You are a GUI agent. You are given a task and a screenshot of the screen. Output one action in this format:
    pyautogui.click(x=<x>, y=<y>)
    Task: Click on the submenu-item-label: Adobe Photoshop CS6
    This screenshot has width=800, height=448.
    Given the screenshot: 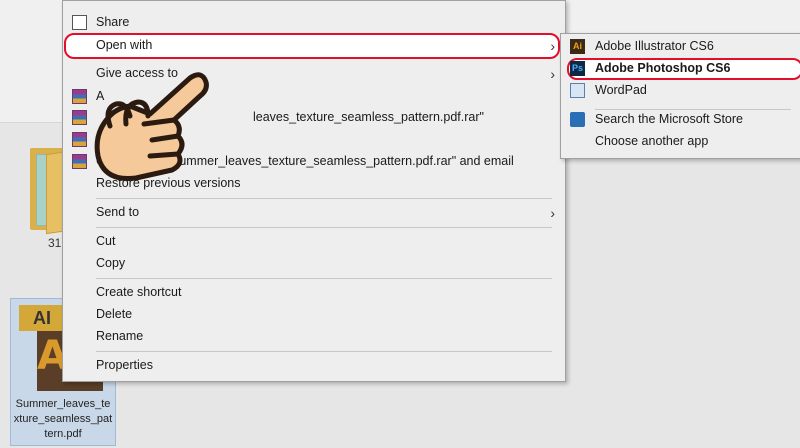 What is the action you would take?
    pyautogui.click(x=663, y=68)
    